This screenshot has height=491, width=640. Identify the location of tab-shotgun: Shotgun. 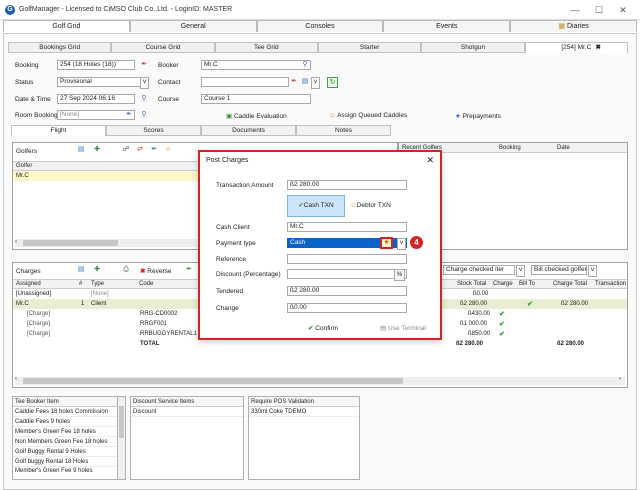
(473, 47).